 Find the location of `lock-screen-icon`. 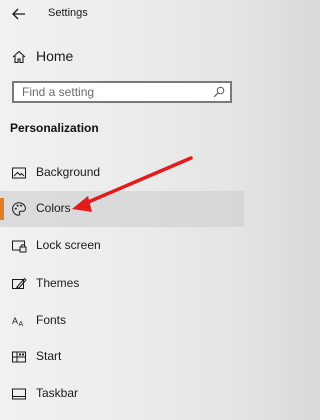

lock-screen-icon is located at coordinates (19, 246).